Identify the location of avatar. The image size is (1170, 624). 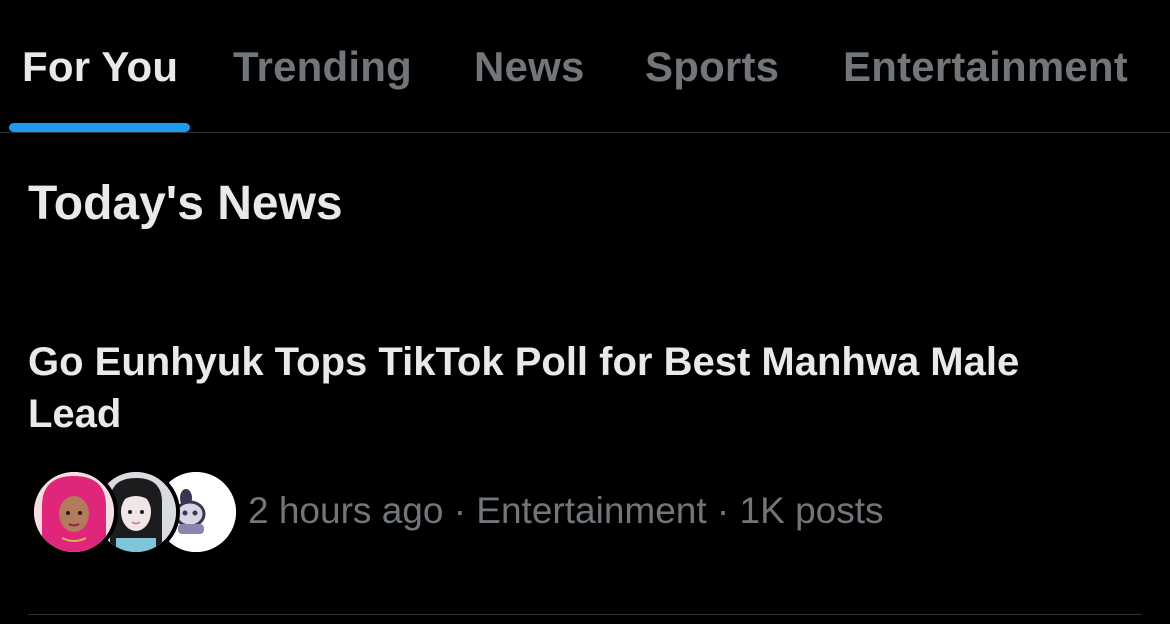
(74, 512).